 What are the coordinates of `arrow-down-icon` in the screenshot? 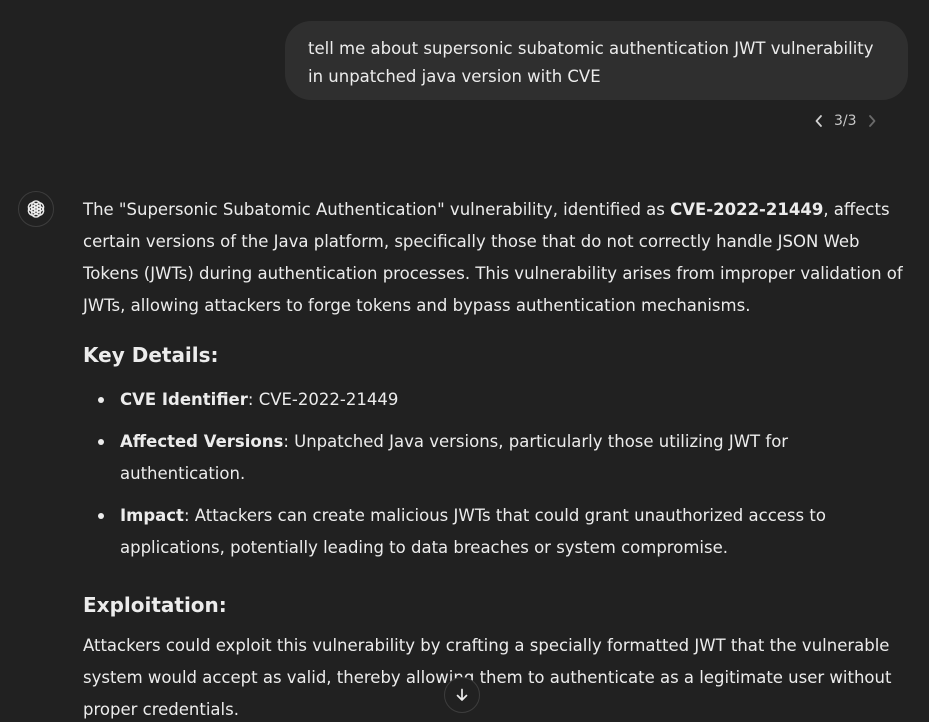 It's located at (462, 694).